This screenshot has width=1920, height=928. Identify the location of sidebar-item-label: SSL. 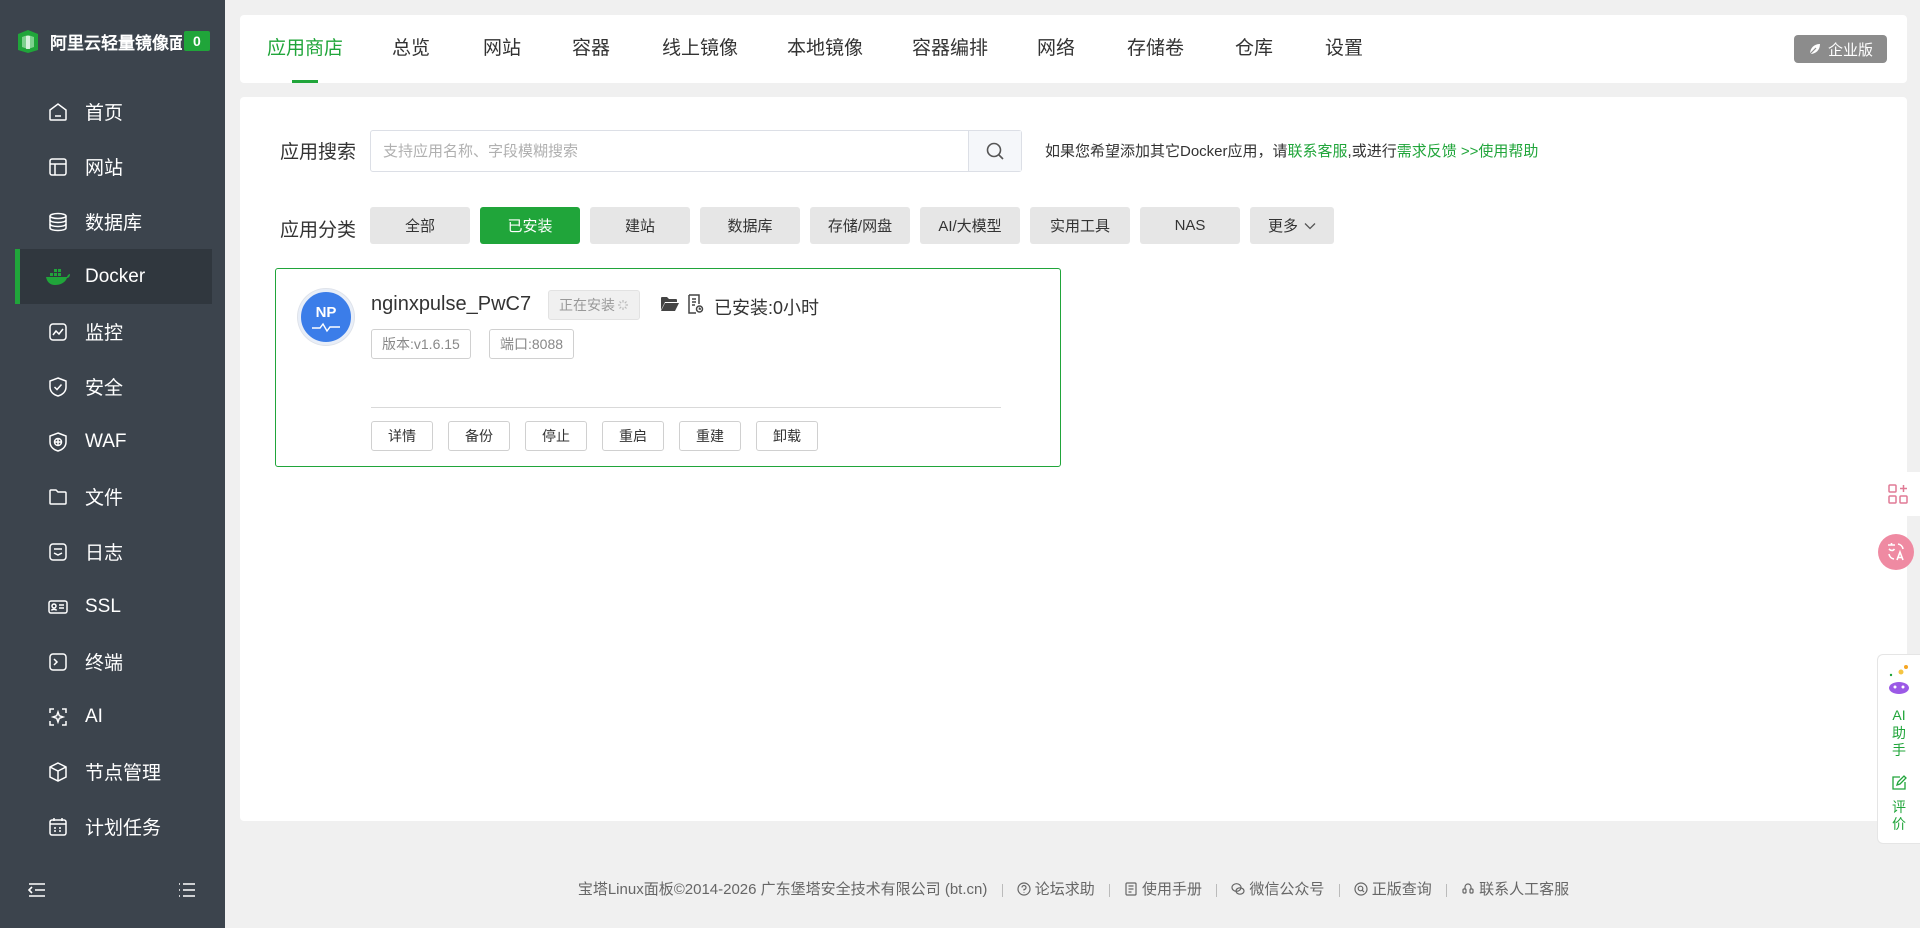
(103, 606).